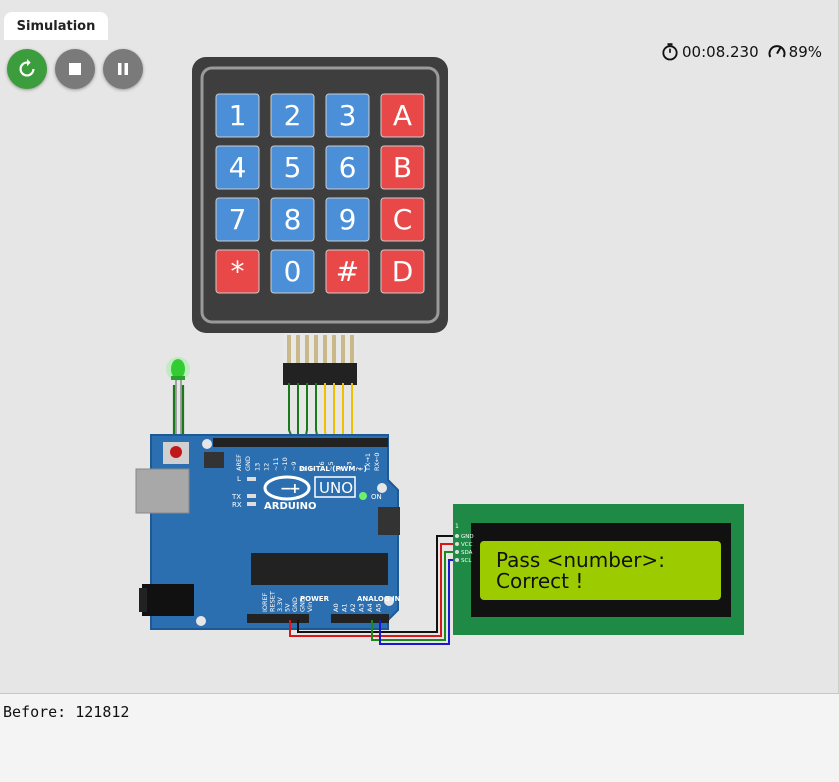 The height and width of the screenshot is (782, 839). What do you see at coordinates (320, 221) in the screenshot?
I see `keypad: 1 2 3 A 4 5 6 B 7 8 9 C * 0 # D` at bounding box center [320, 221].